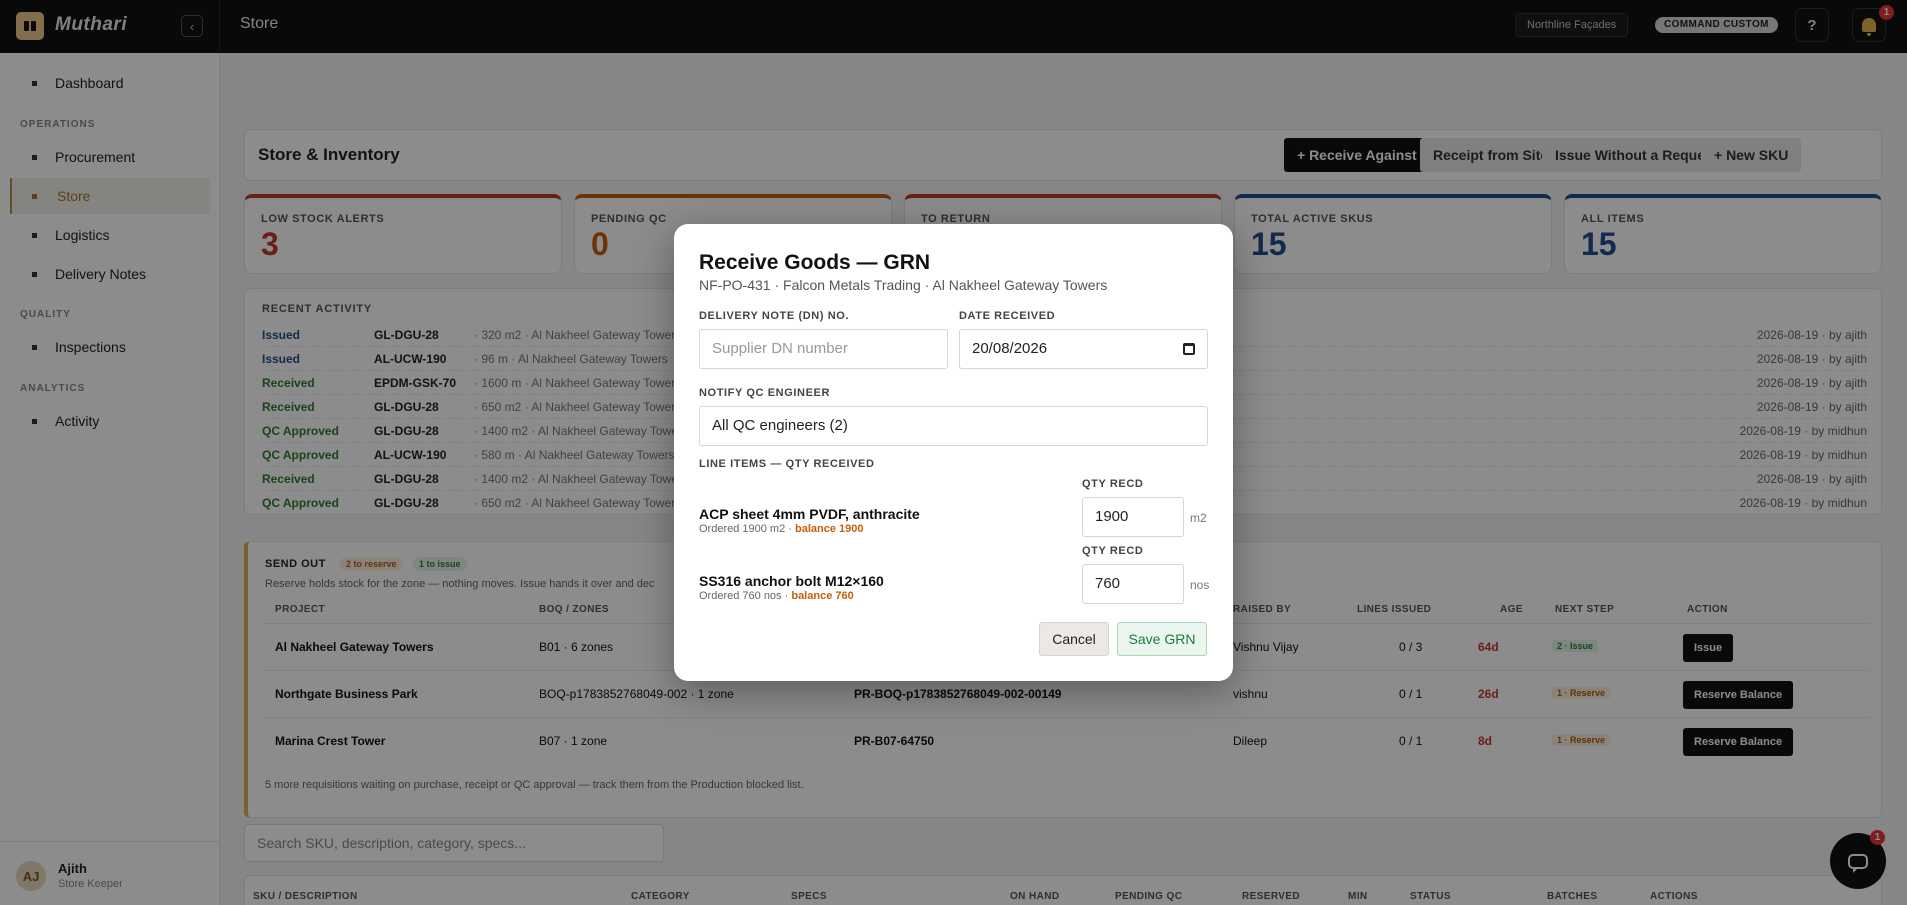  Describe the element at coordinates (764, 393) in the screenshot. I see `notify-label: NOTIFY QC ENGINEER` at that location.